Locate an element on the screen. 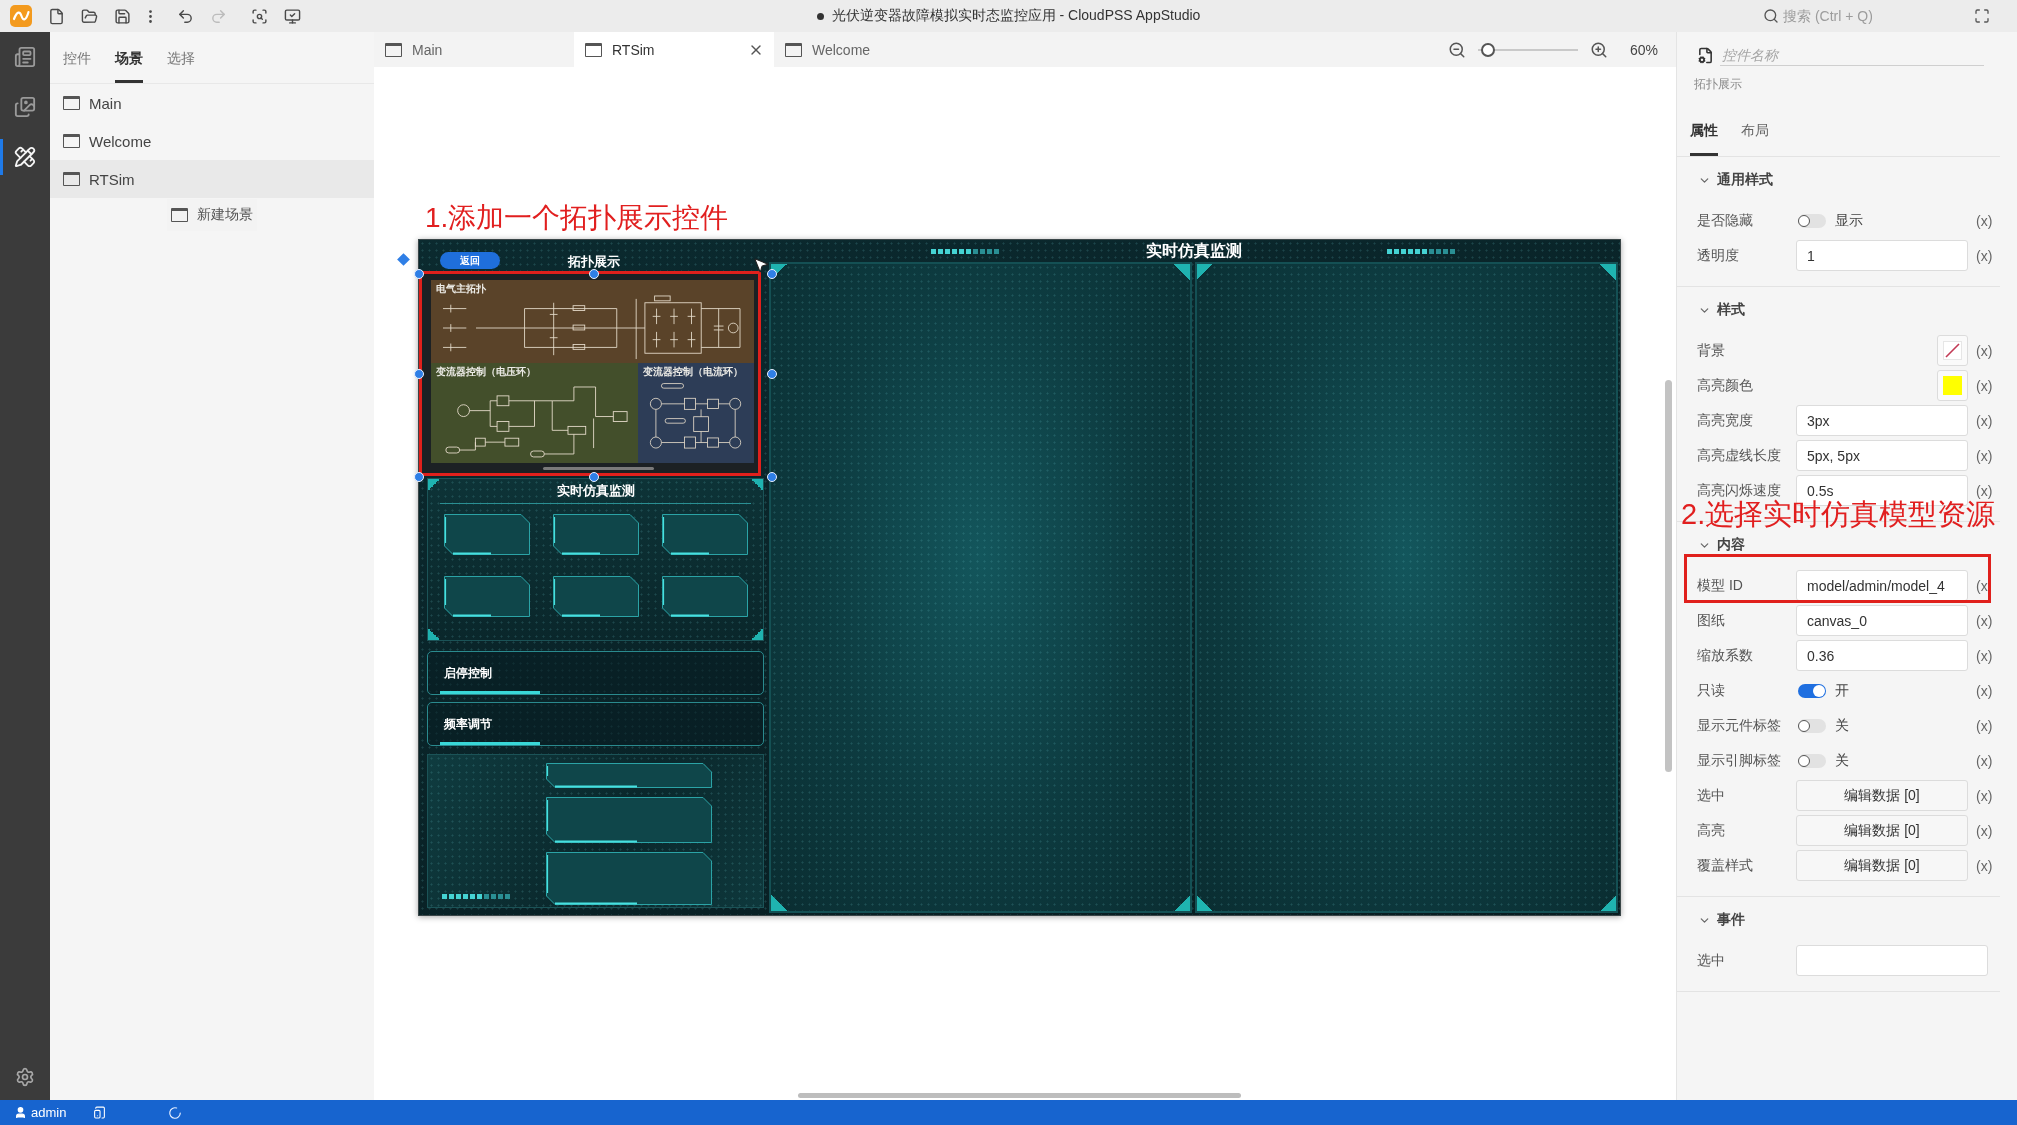 This screenshot has height=1125, width=2017. switch-text: 开 is located at coordinates (1842, 690).